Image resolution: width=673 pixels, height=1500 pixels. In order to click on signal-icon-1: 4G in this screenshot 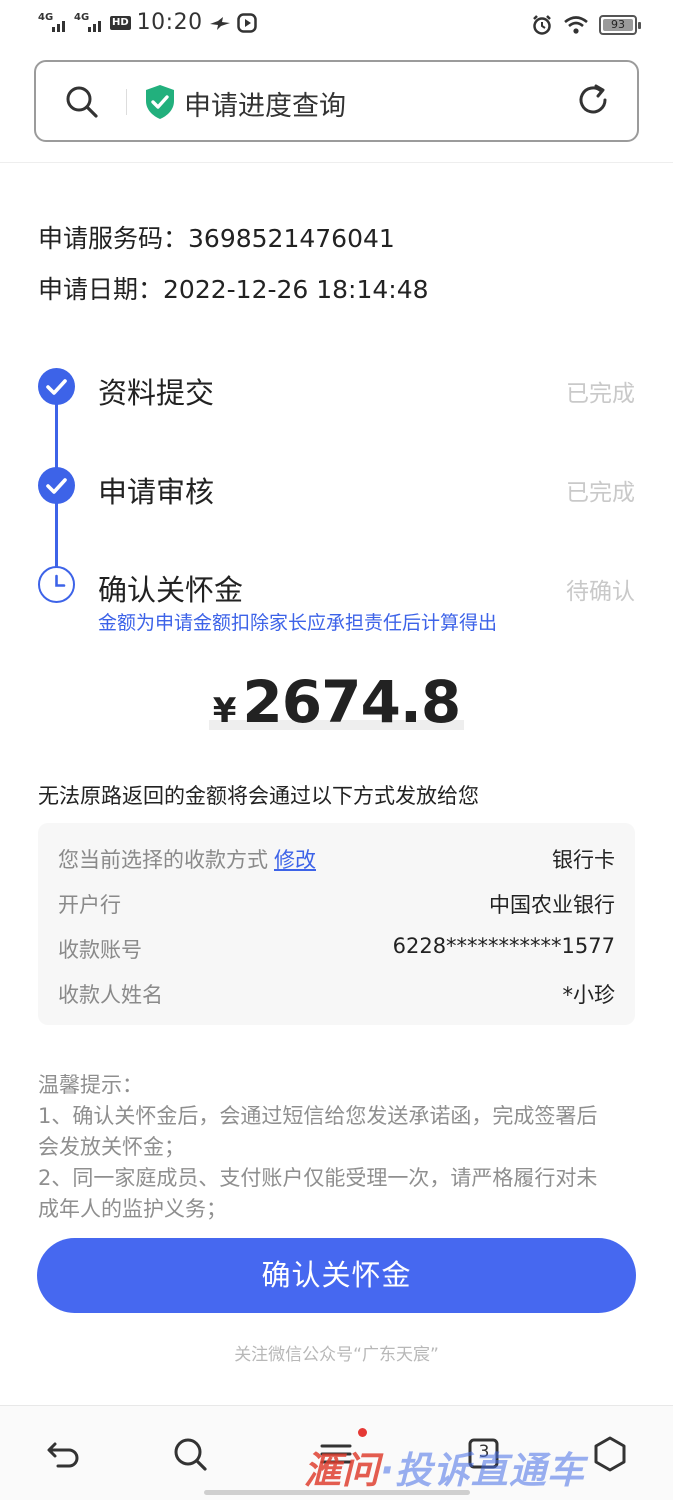, I will do `click(53, 23)`.